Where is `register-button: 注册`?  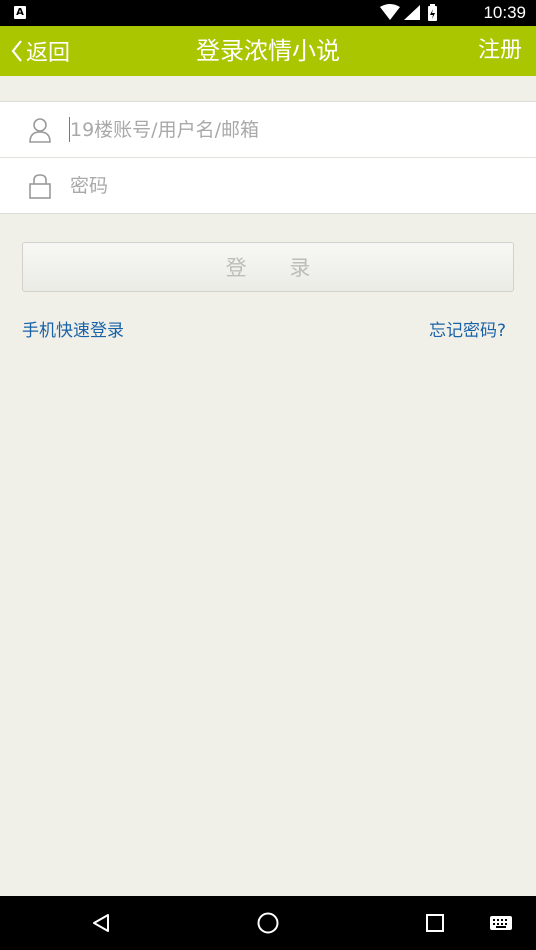 register-button: 注册 is located at coordinates (500, 51).